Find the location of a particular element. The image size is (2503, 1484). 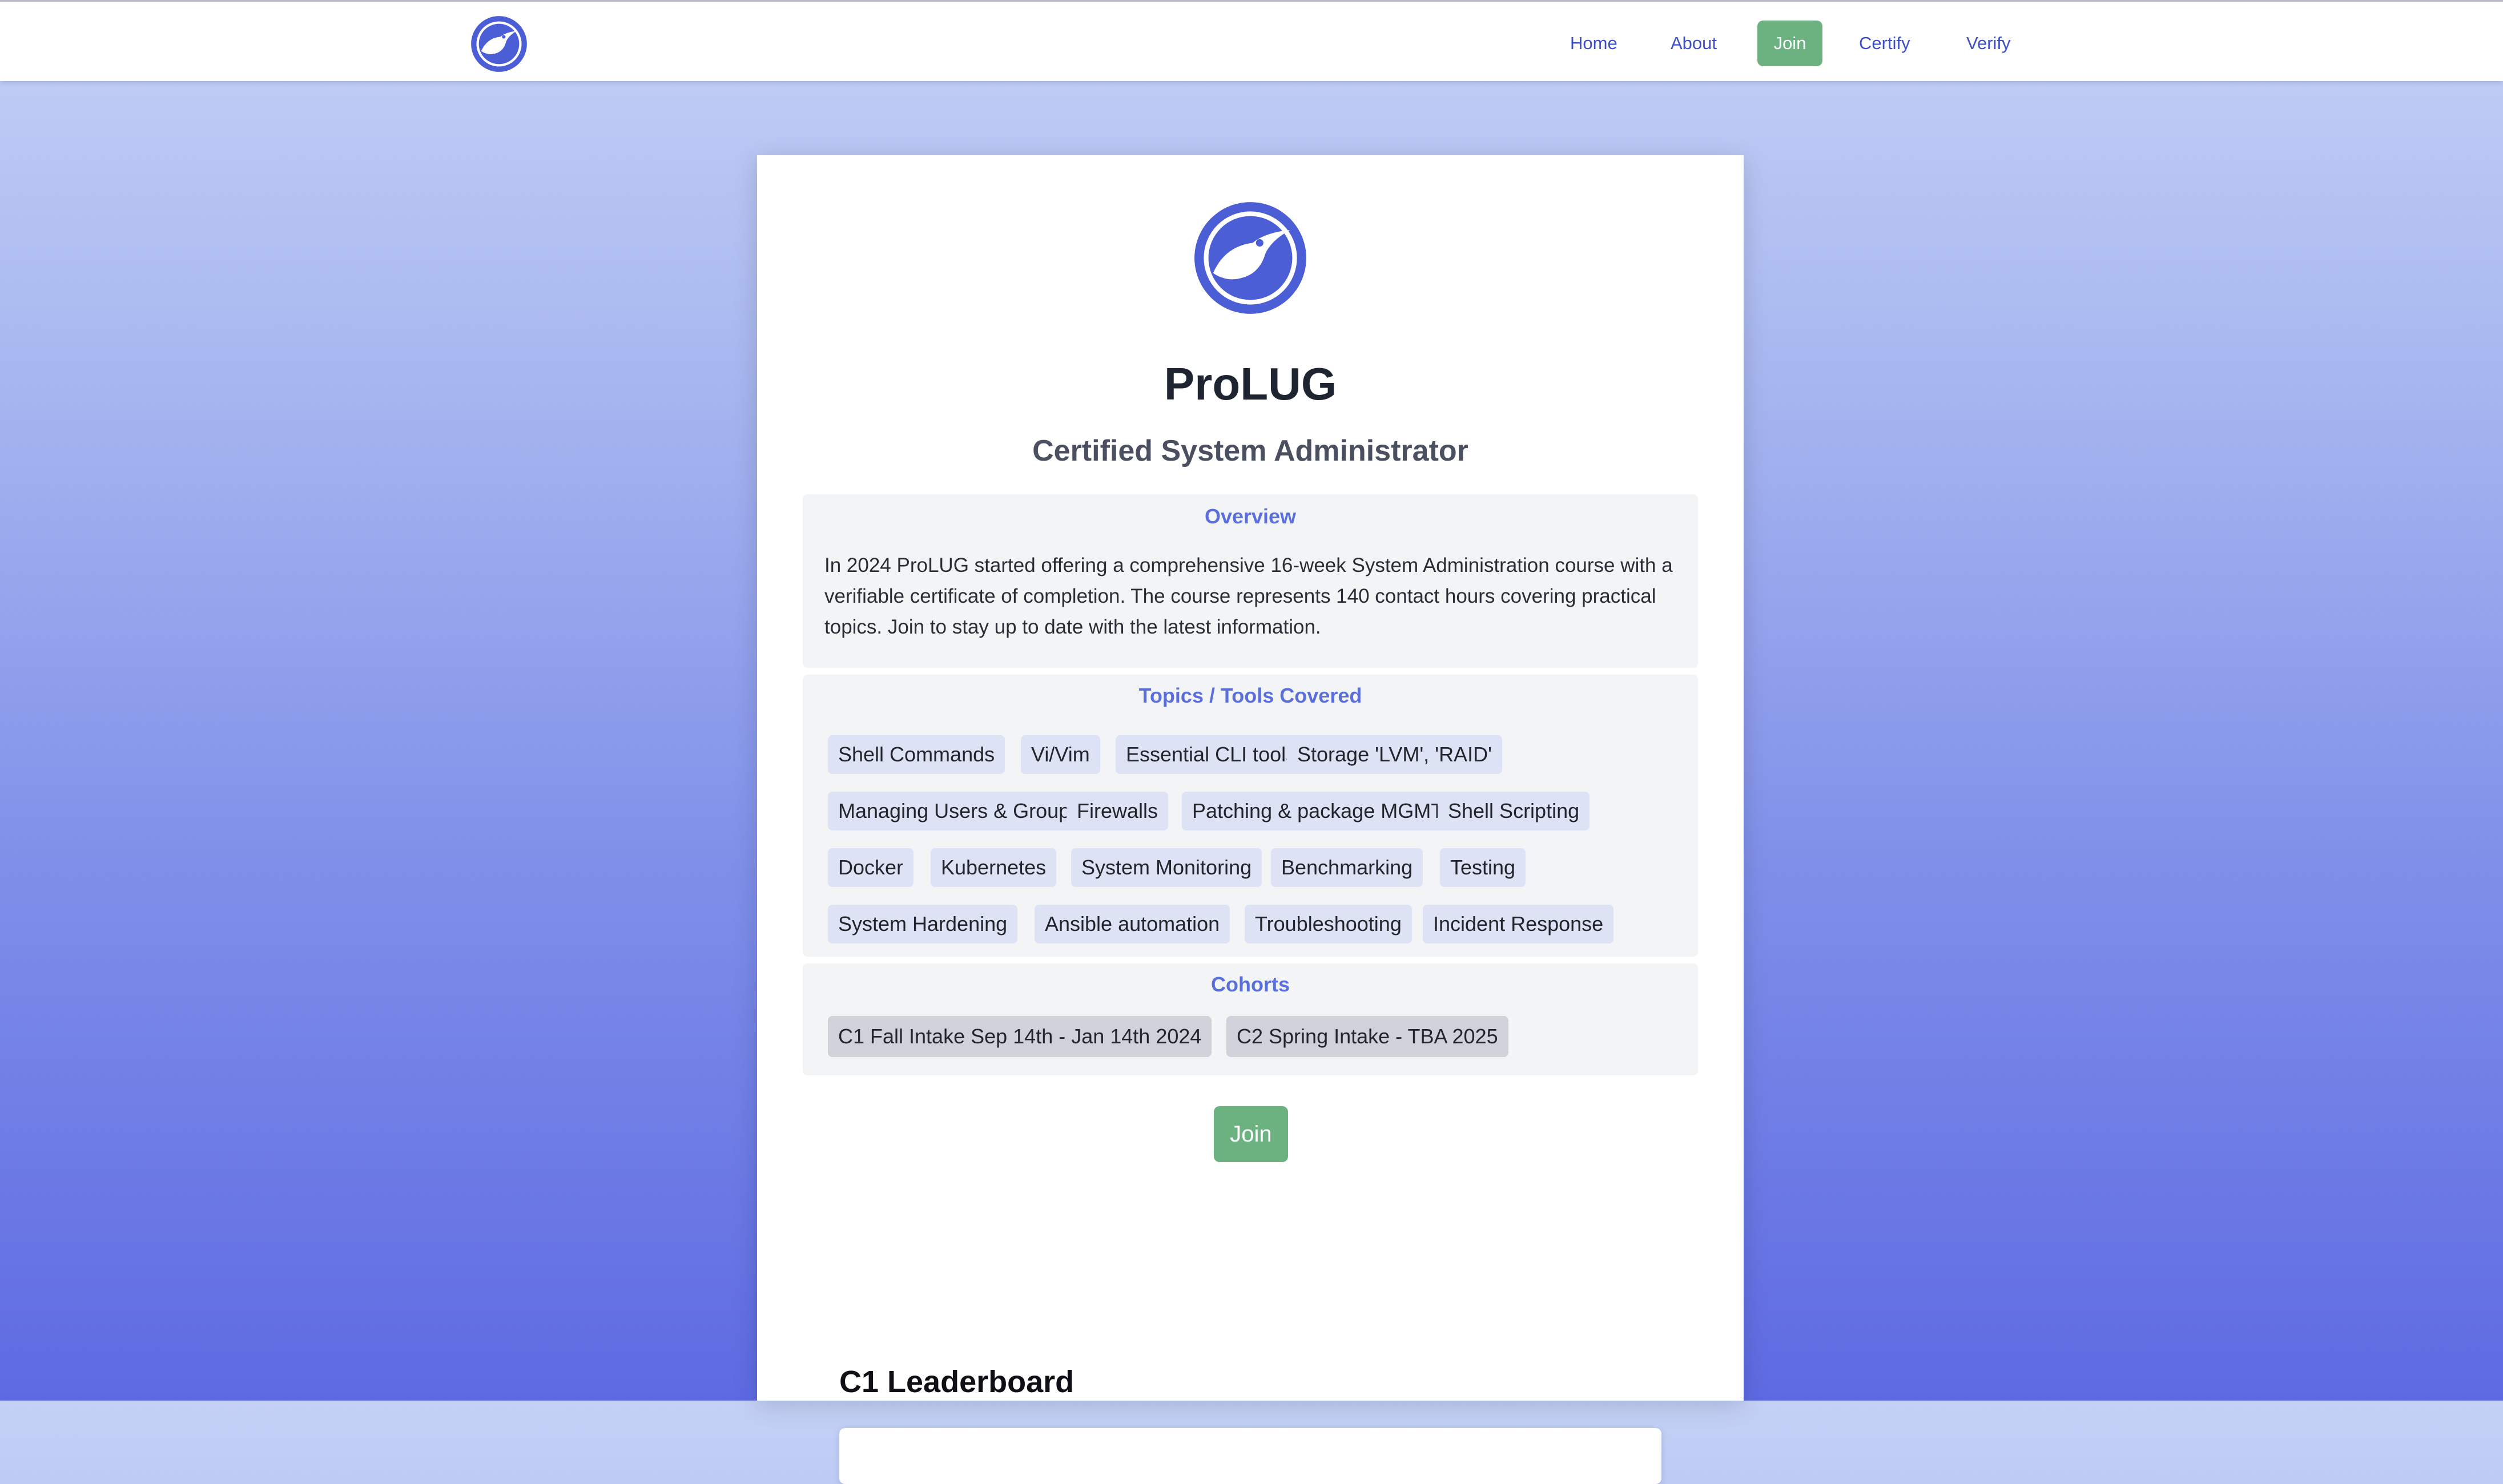

nav-join-button: Join is located at coordinates (1789, 43).